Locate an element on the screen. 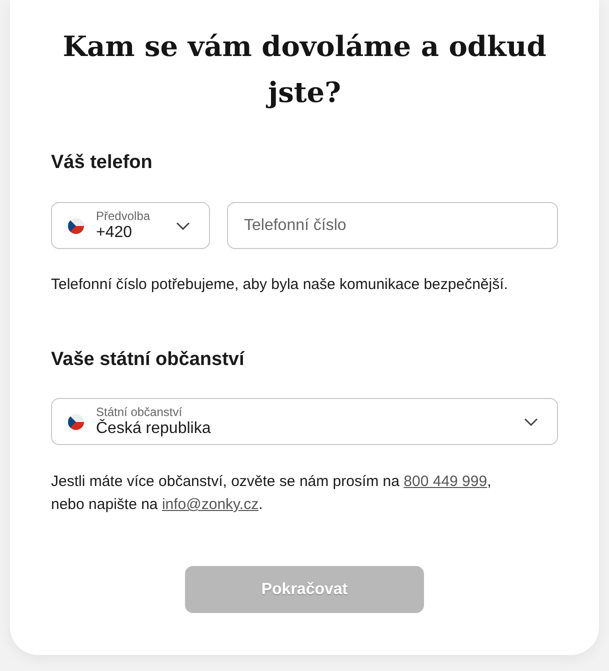 The width and height of the screenshot is (609, 671). email-link: info@zonky.cz is located at coordinates (210, 504).